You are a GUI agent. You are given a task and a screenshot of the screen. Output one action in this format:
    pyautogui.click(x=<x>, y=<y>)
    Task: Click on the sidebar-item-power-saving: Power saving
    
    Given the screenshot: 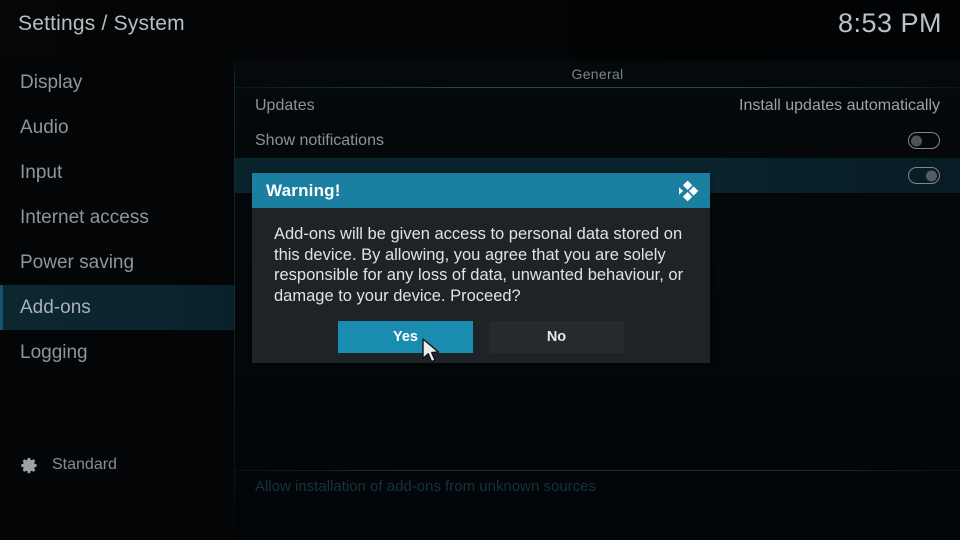 What is the action you would take?
    pyautogui.click(x=117, y=262)
    